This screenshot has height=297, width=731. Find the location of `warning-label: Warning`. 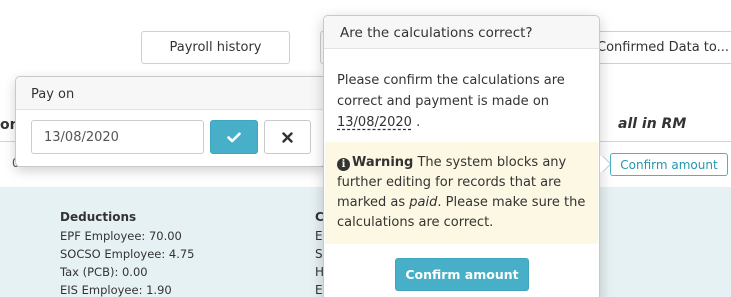

warning-label: Warning is located at coordinates (383, 162).